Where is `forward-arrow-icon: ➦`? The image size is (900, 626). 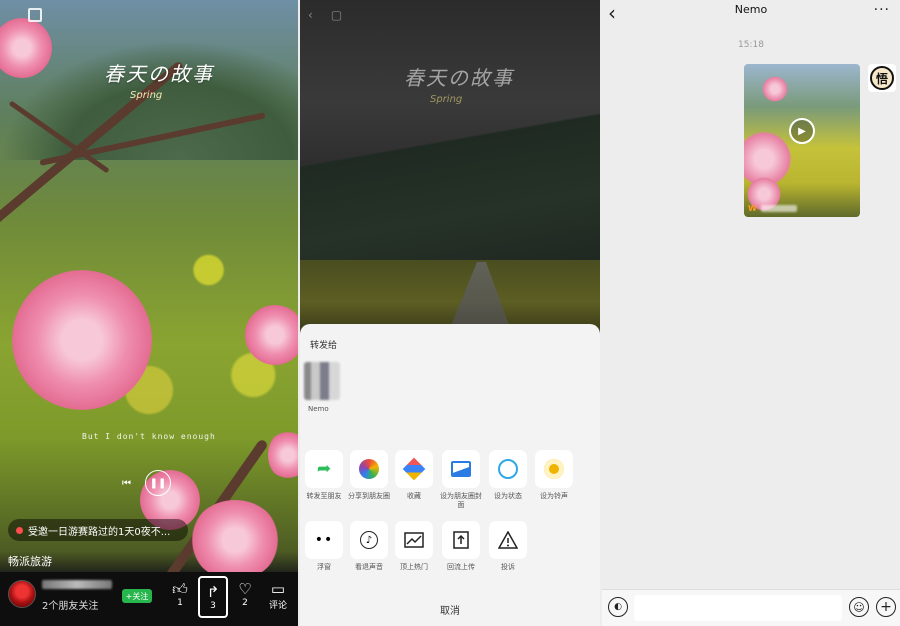
forward-arrow-icon: ➦ is located at coordinates (324, 469).